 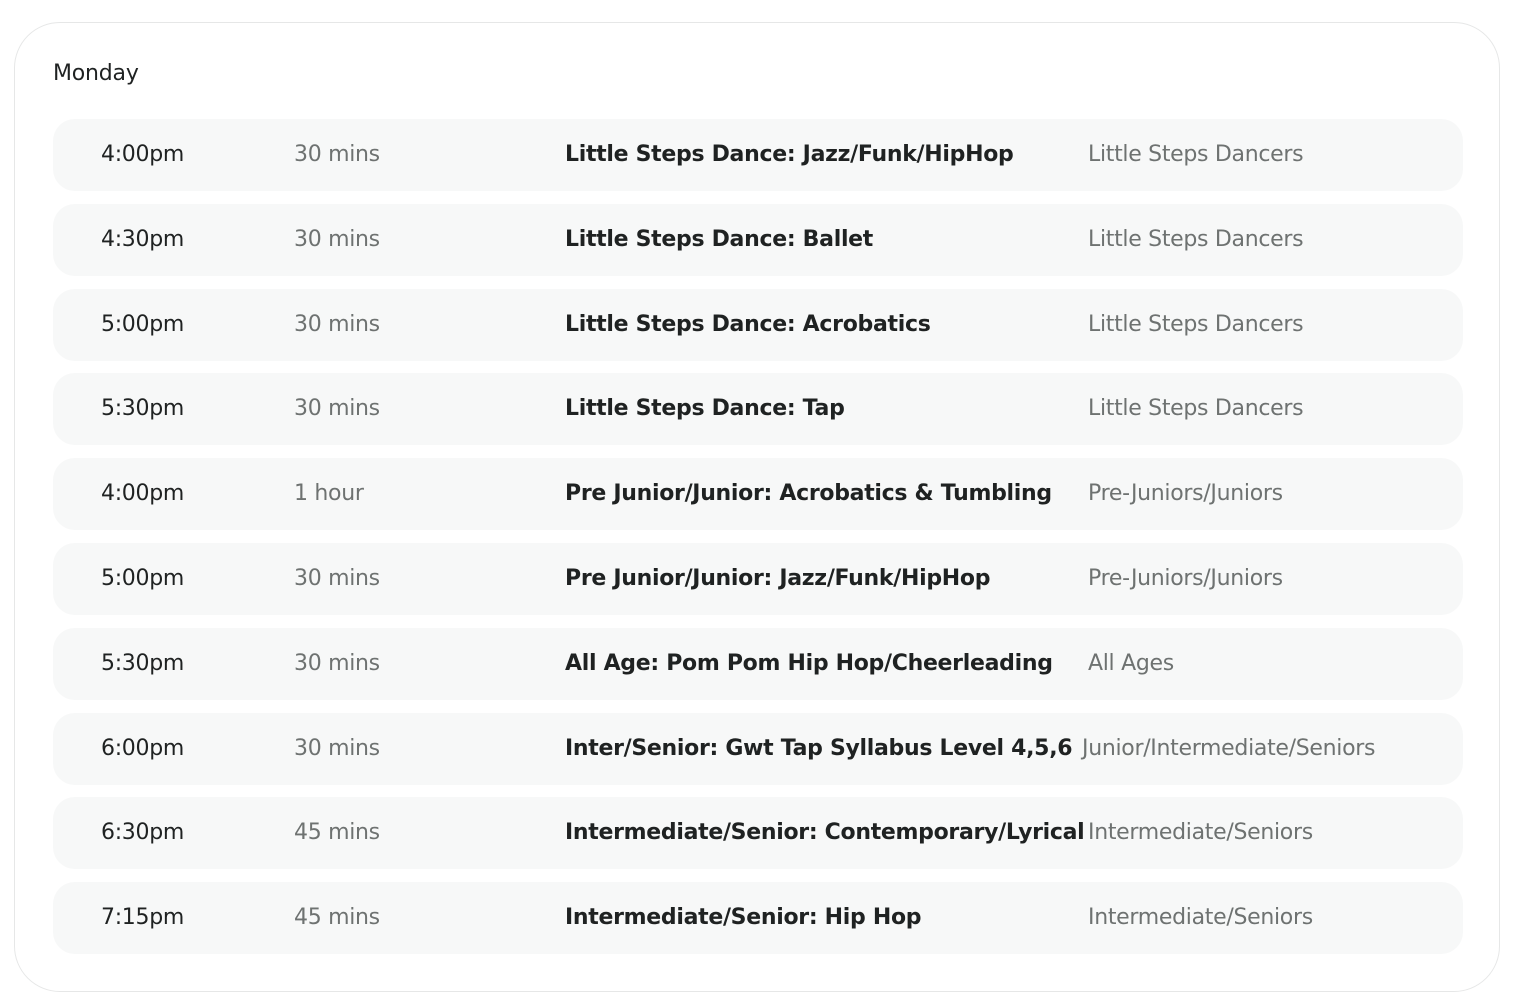 I want to click on class-name: Pre Junior/Junior: Acrobatics & Tumbling, so click(x=808, y=494).